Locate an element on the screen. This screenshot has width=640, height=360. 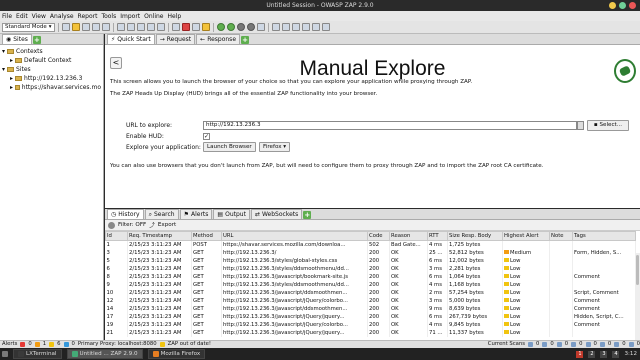
column-header: Highest Alert is located at coordinates (526, 236).